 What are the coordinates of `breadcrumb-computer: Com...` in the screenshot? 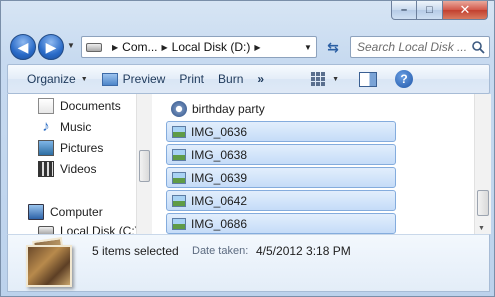 It's located at (139, 47).